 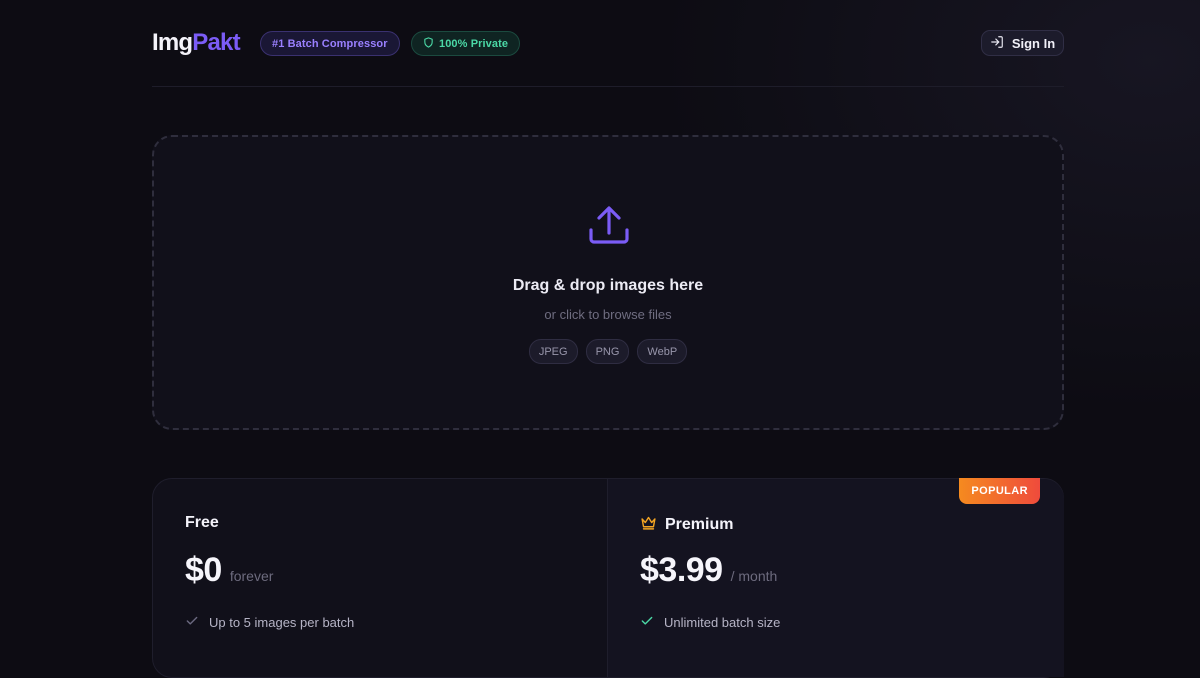 I want to click on batch-compressor-badge-label: #1 Batch Compressor, so click(x=330, y=43).